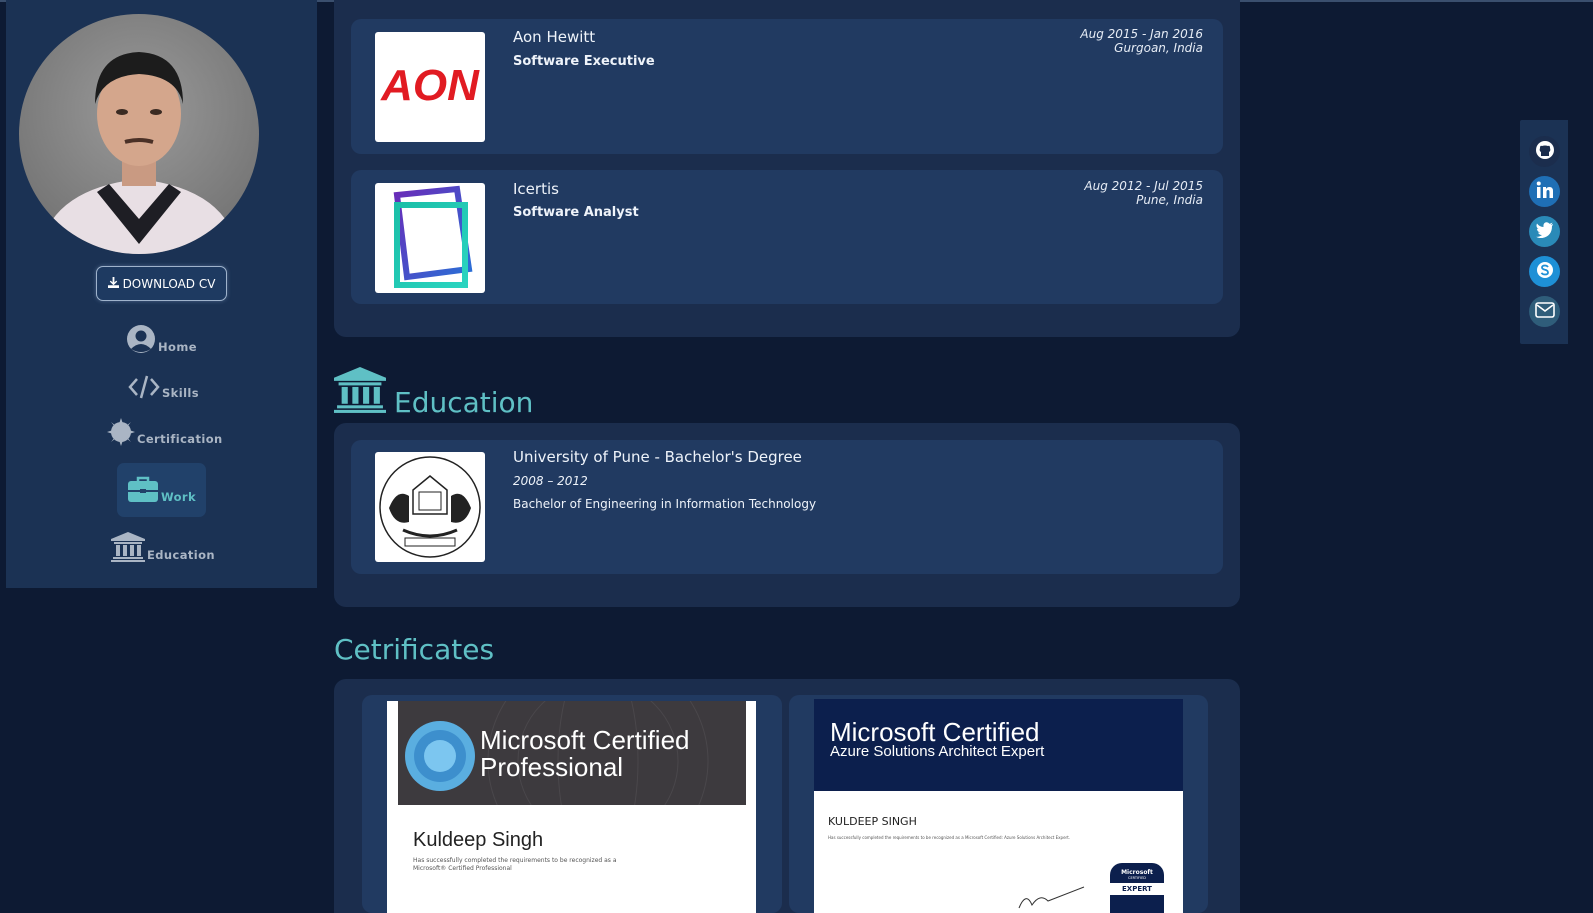  I want to click on expert-badge: Microsoft CERTIFIED EXPERT, so click(1137, 888).